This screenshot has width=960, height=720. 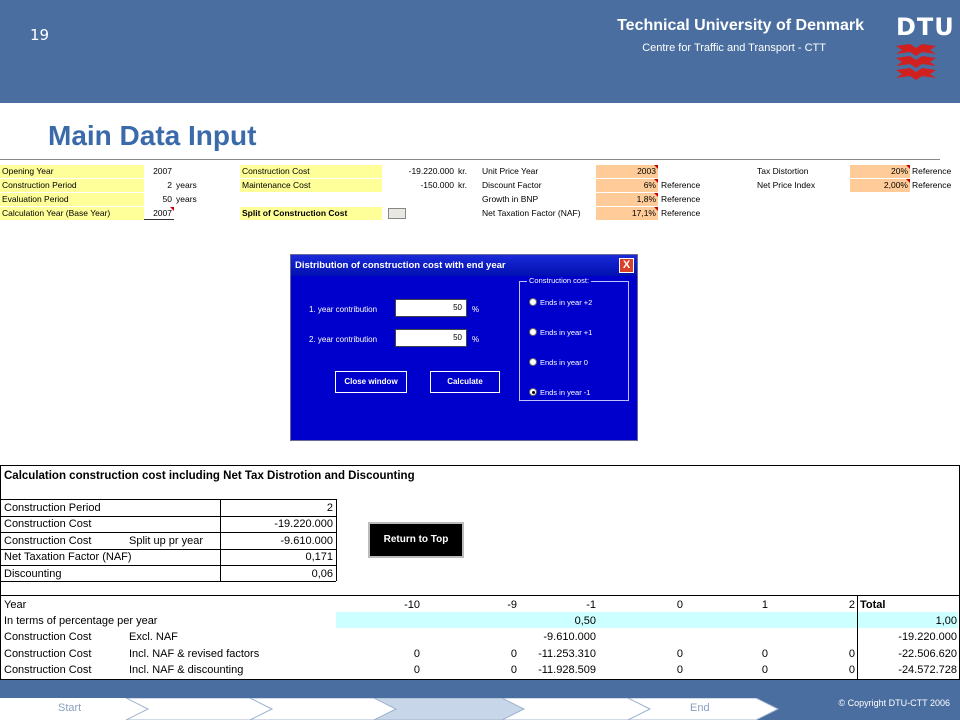 I want to click on construction-period-unit: years, so click(x=186, y=185).